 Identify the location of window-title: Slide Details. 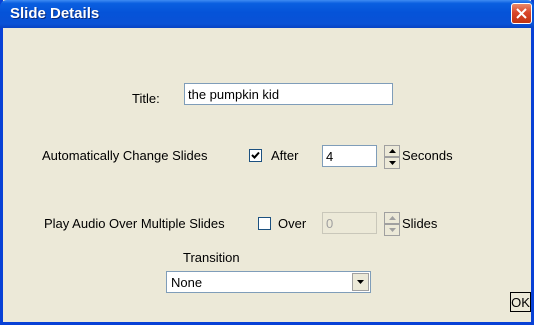
(55, 13).